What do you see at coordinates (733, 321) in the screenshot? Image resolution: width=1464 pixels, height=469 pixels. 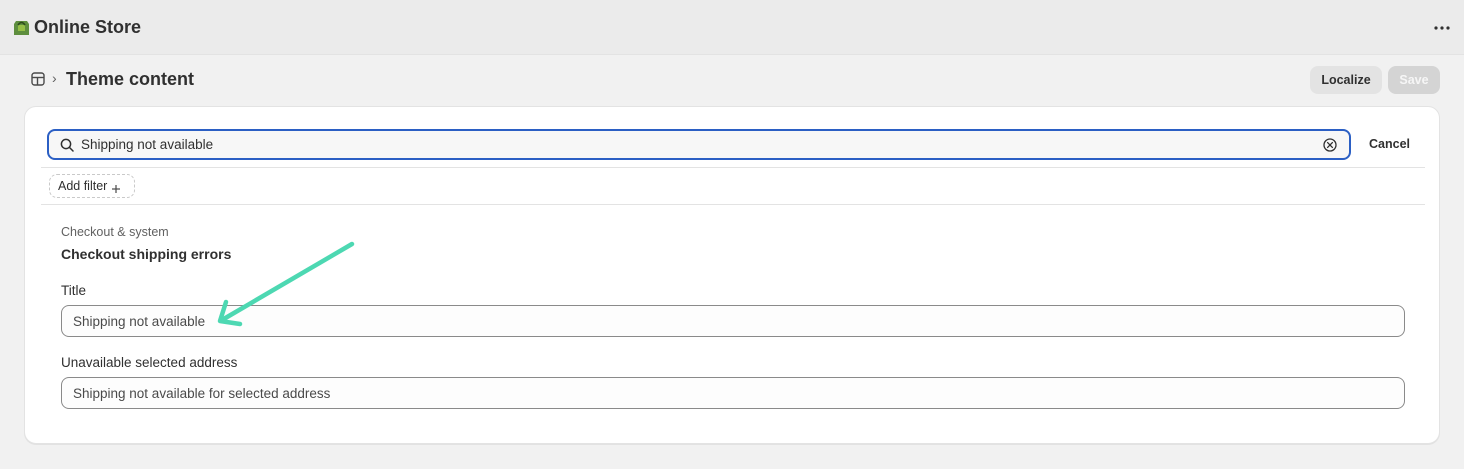 I see `title-field` at bounding box center [733, 321].